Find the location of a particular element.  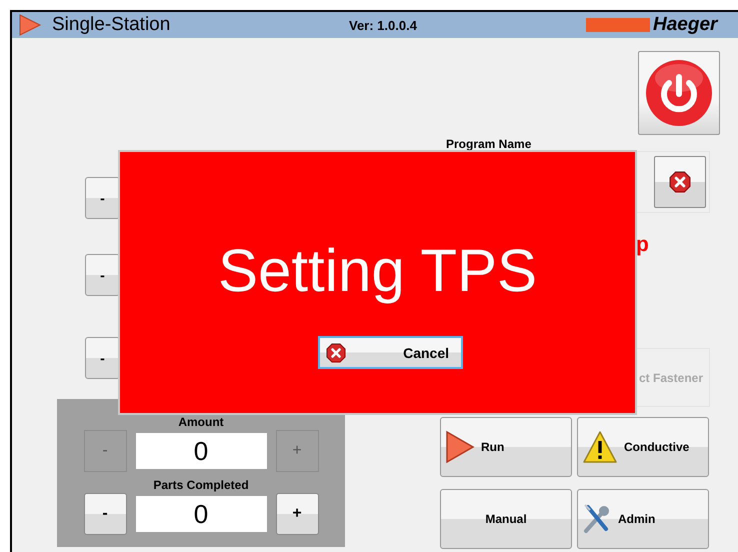

counter-label: Parts Completed is located at coordinates (201, 485).